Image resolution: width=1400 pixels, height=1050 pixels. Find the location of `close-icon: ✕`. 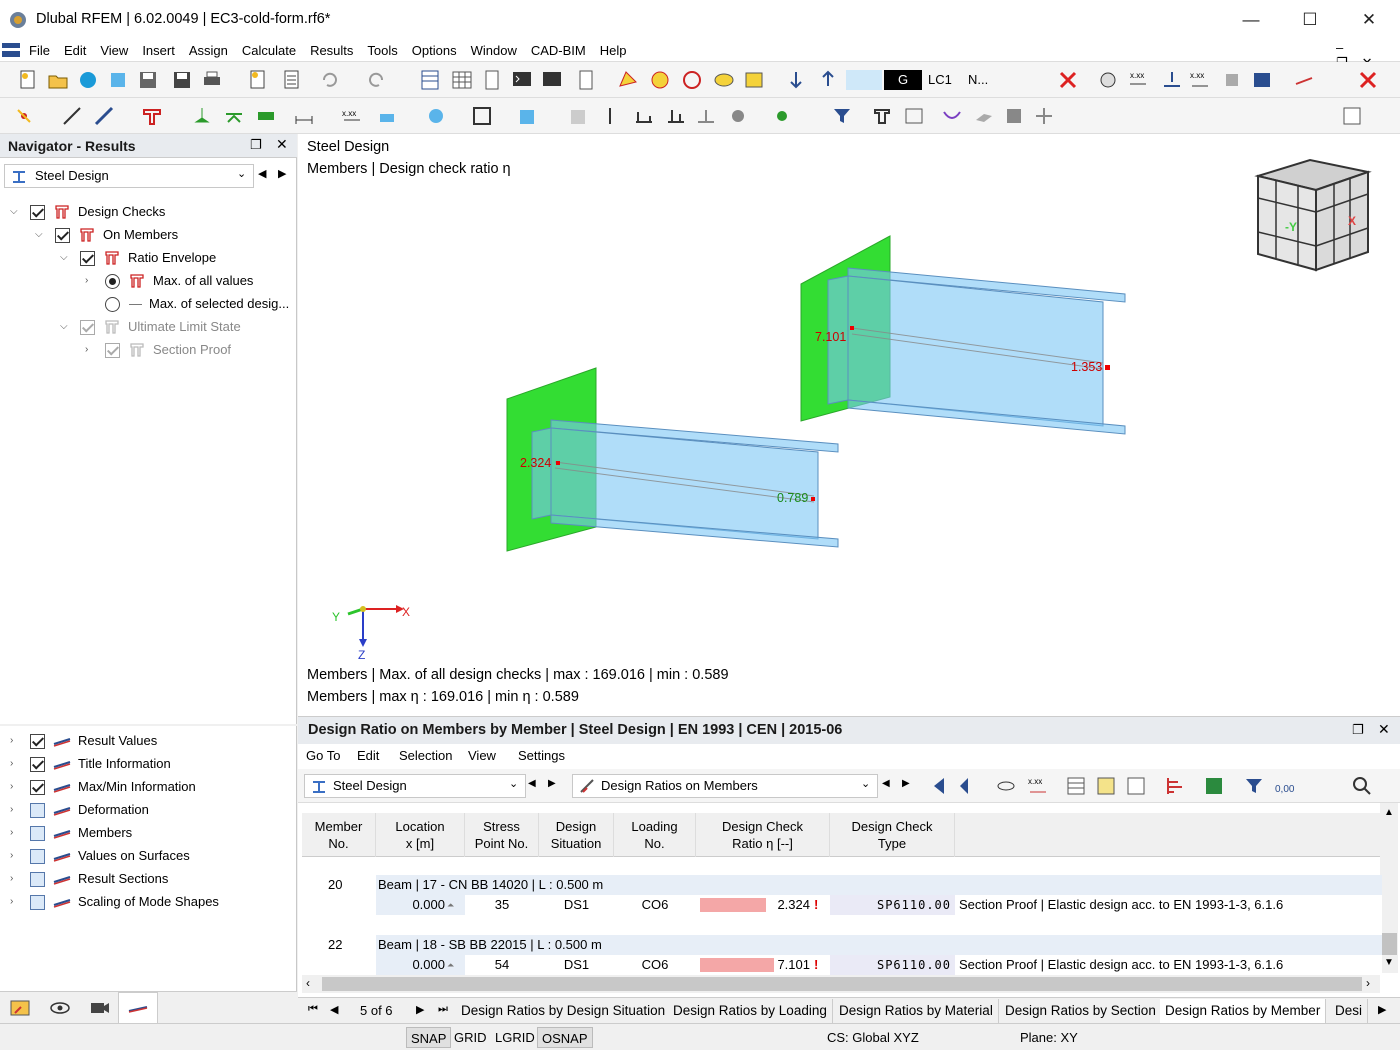

close-icon: ✕ is located at coordinates (1384, 729).